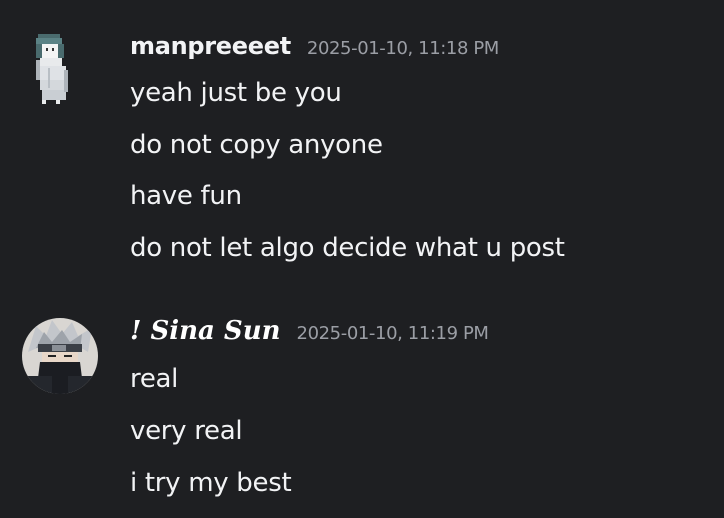 Image resolution: width=724 pixels, height=518 pixels. Describe the element at coordinates (186, 196) in the screenshot. I see `message-text: have fun` at that location.